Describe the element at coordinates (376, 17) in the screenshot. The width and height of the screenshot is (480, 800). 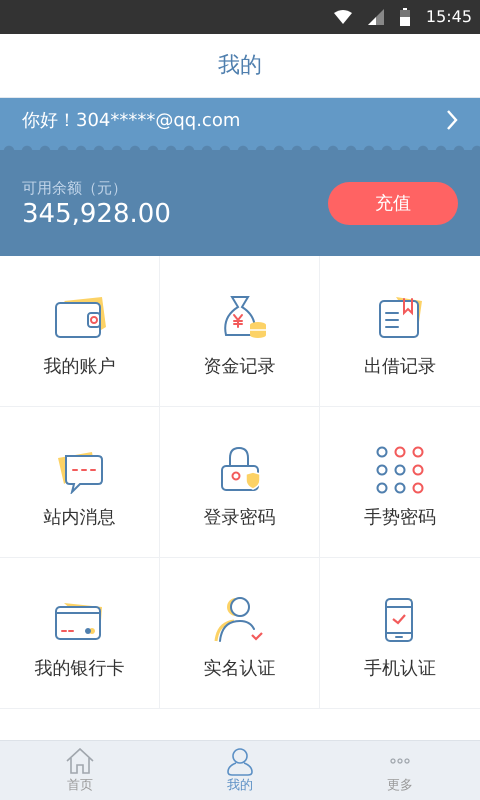
I see `signal-icon` at that location.